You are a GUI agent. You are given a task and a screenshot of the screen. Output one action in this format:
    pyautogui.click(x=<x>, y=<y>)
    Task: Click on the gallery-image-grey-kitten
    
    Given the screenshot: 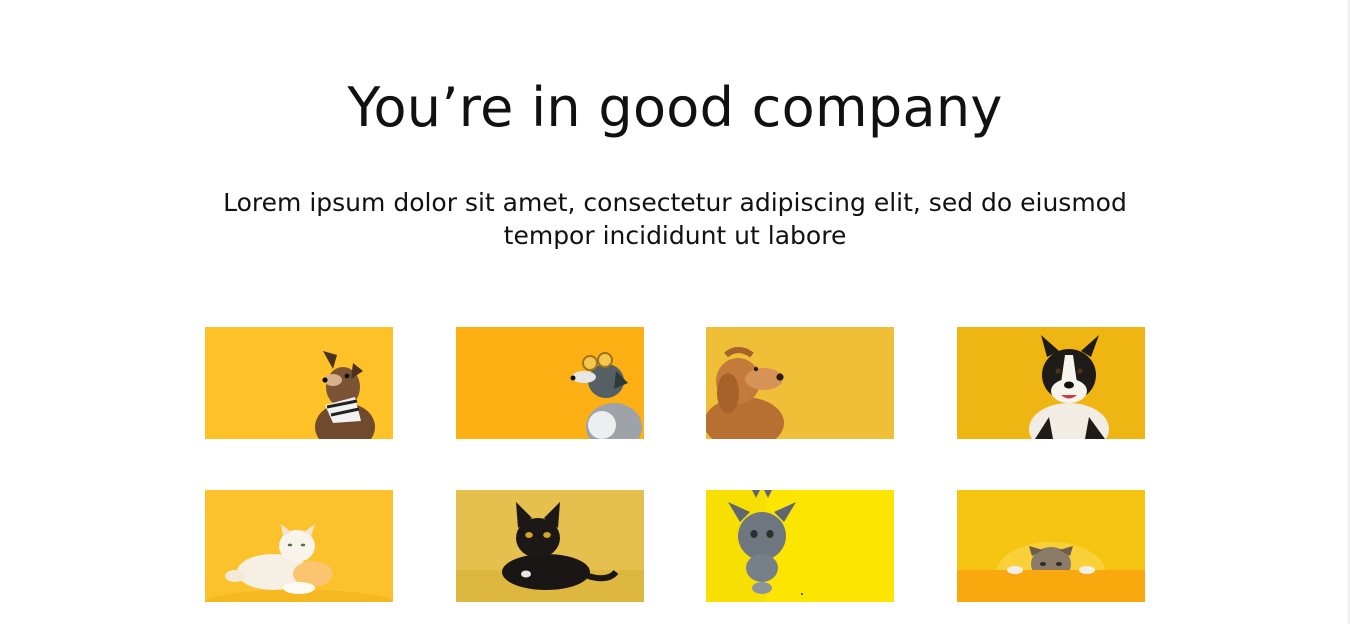 What is the action you would take?
    pyautogui.click(x=800, y=546)
    